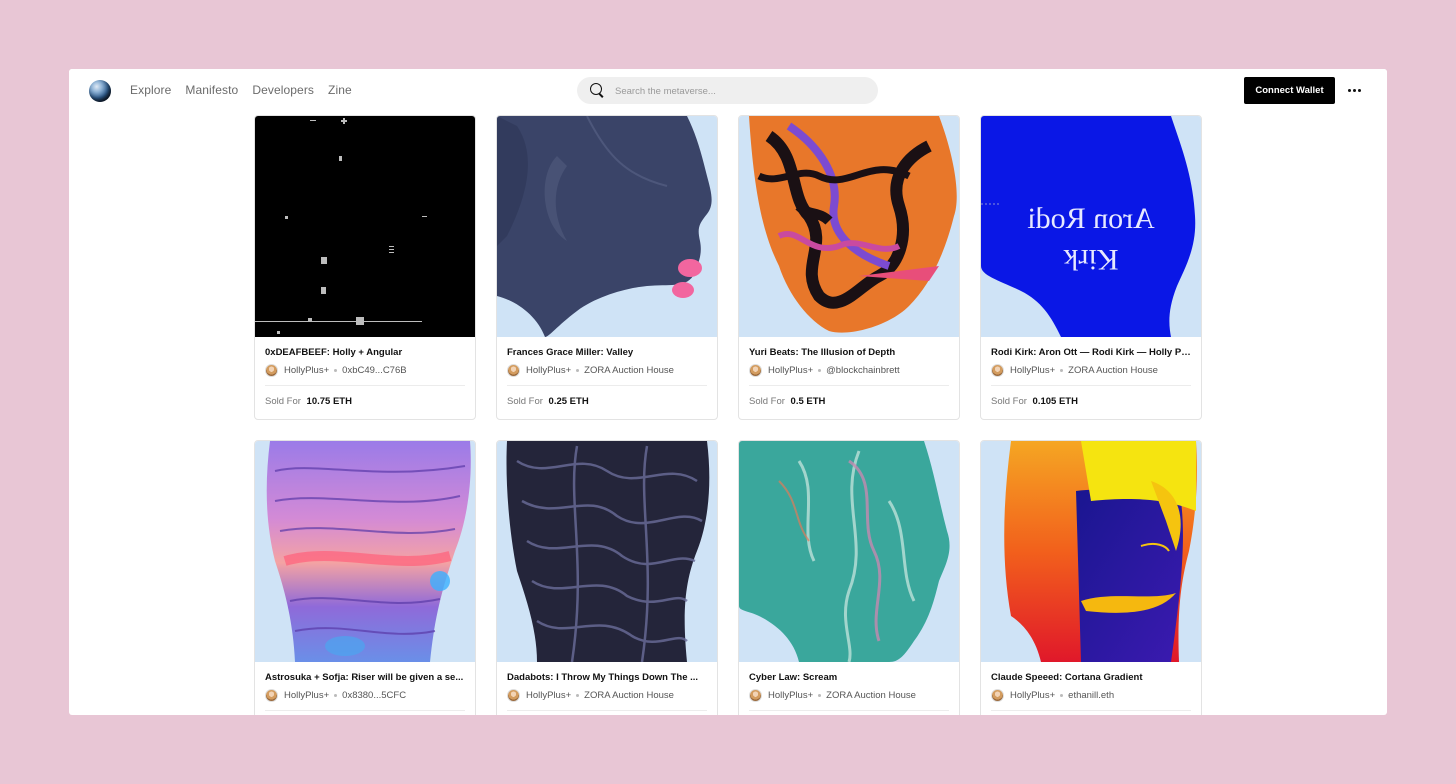  Describe the element at coordinates (568, 401) in the screenshot. I see `sold-price: 0.25 ETH` at that location.